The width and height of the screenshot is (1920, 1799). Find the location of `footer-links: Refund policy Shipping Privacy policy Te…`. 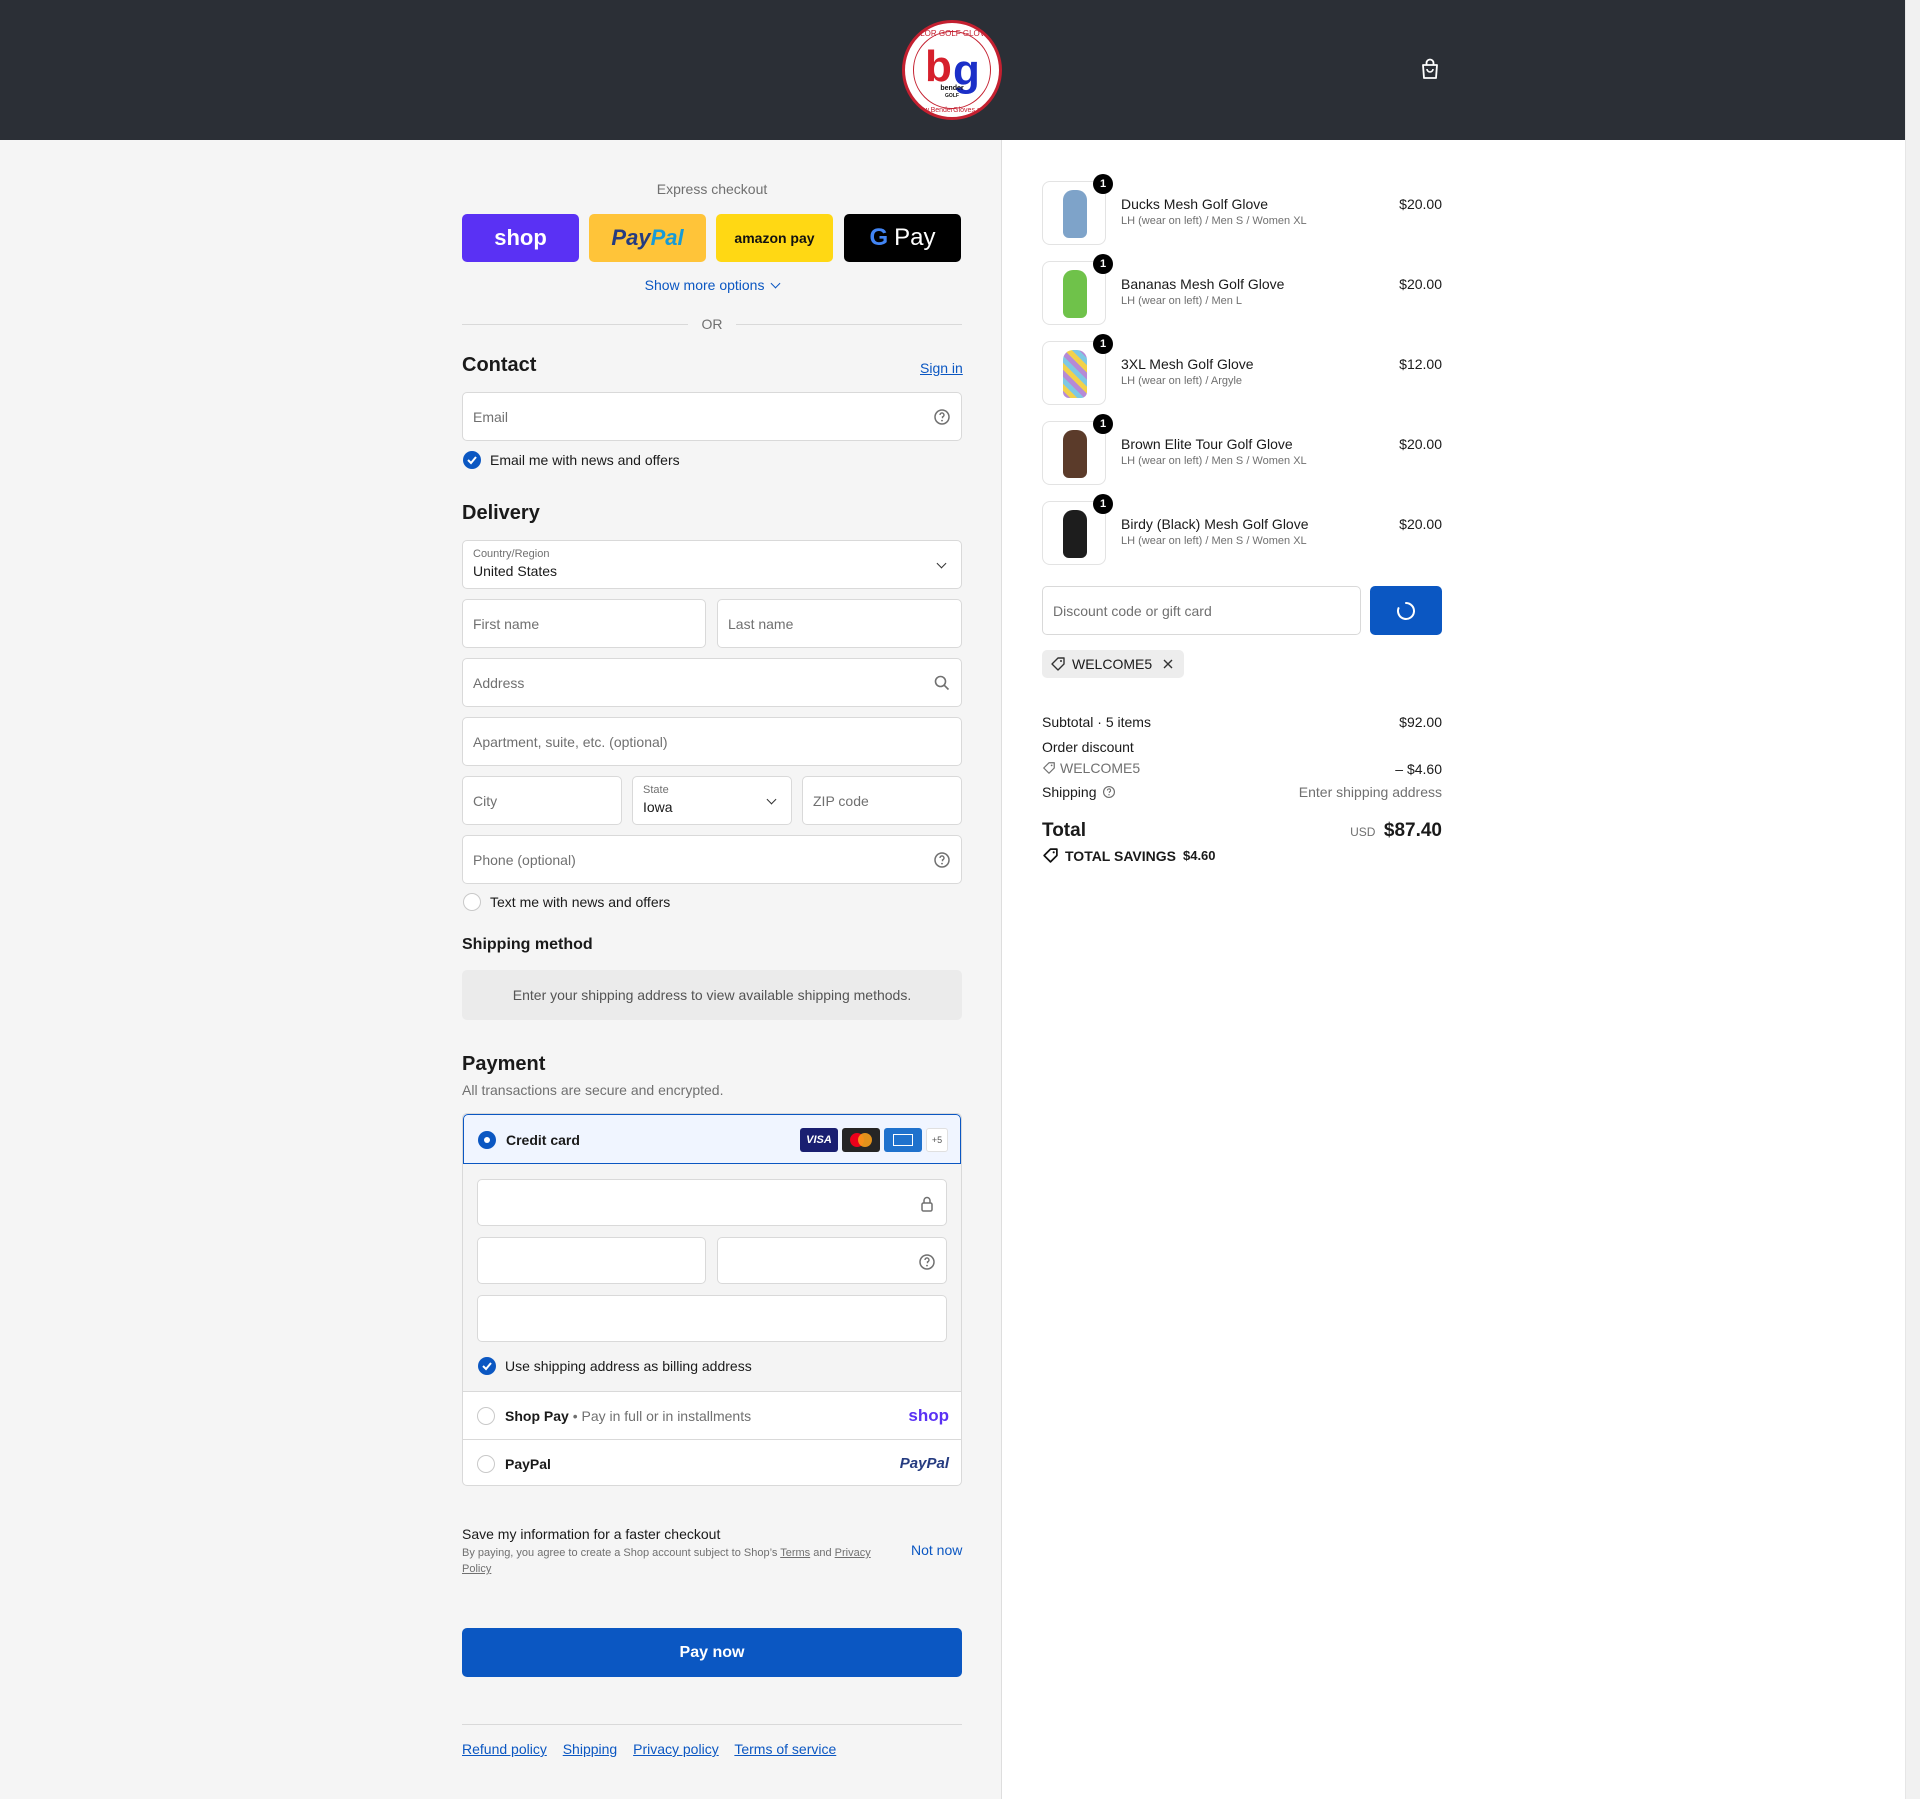

footer-links: Refund policy Shipping Privacy policy Te… is located at coordinates (649, 1749).